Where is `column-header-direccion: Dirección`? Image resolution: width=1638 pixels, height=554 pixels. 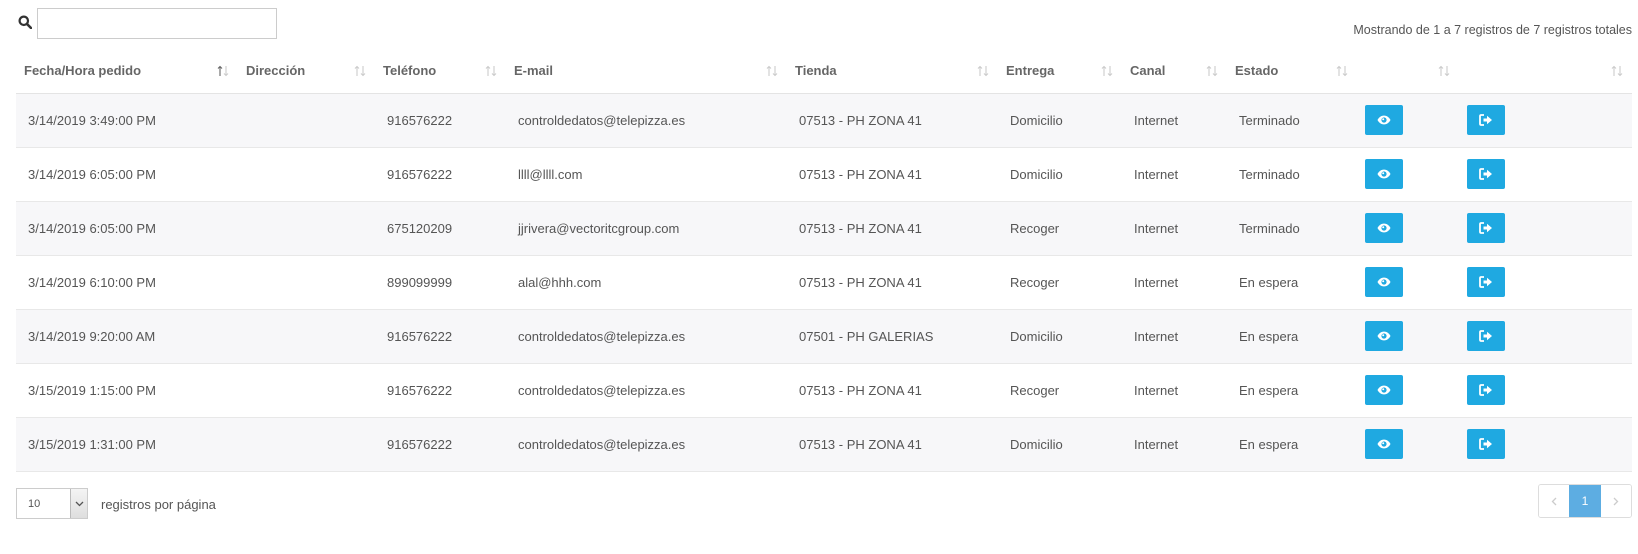 column-header-direccion: Dirección is located at coordinates (306, 71).